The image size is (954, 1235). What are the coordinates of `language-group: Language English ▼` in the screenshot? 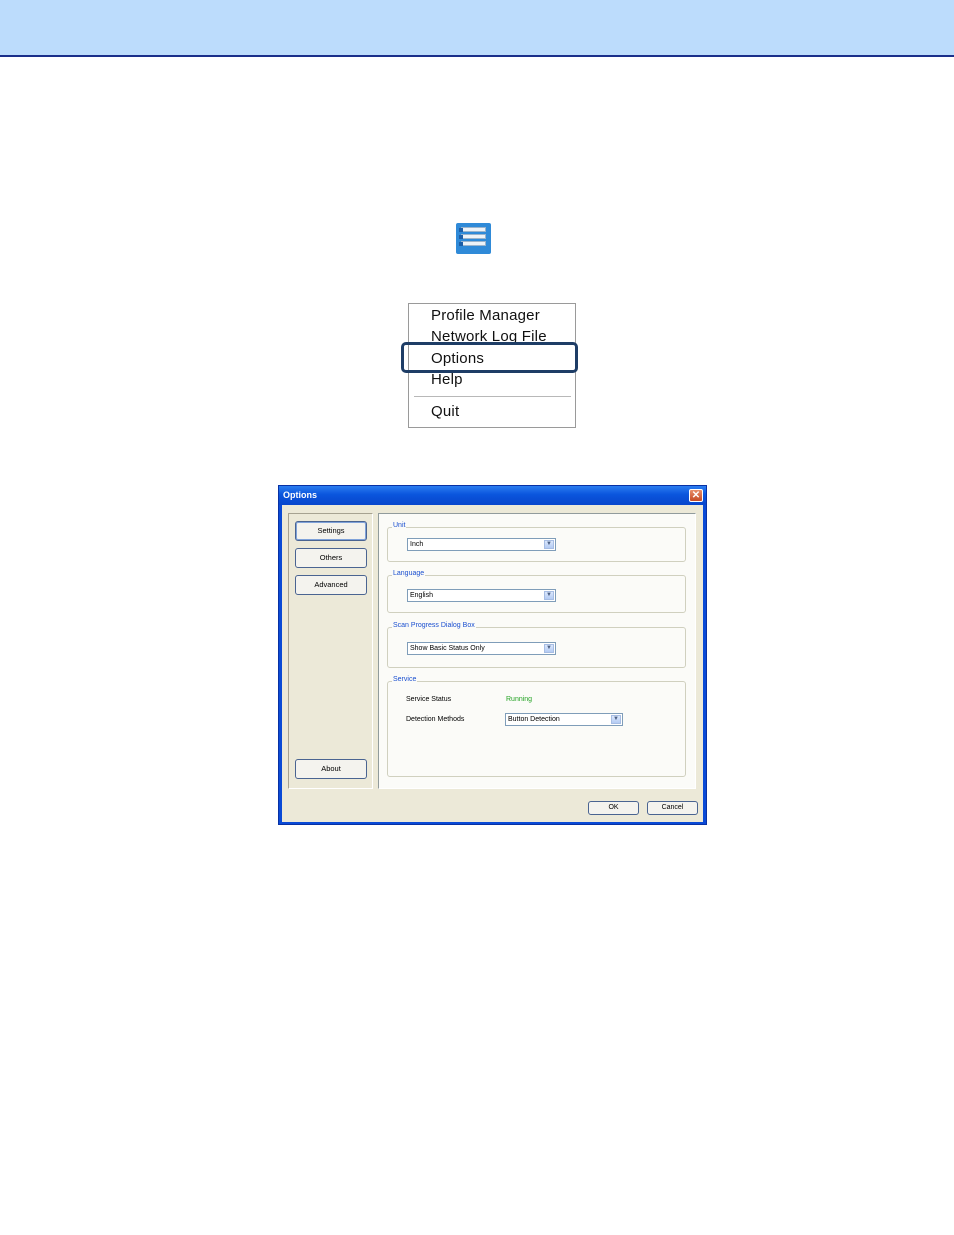 It's located at (536, 591).